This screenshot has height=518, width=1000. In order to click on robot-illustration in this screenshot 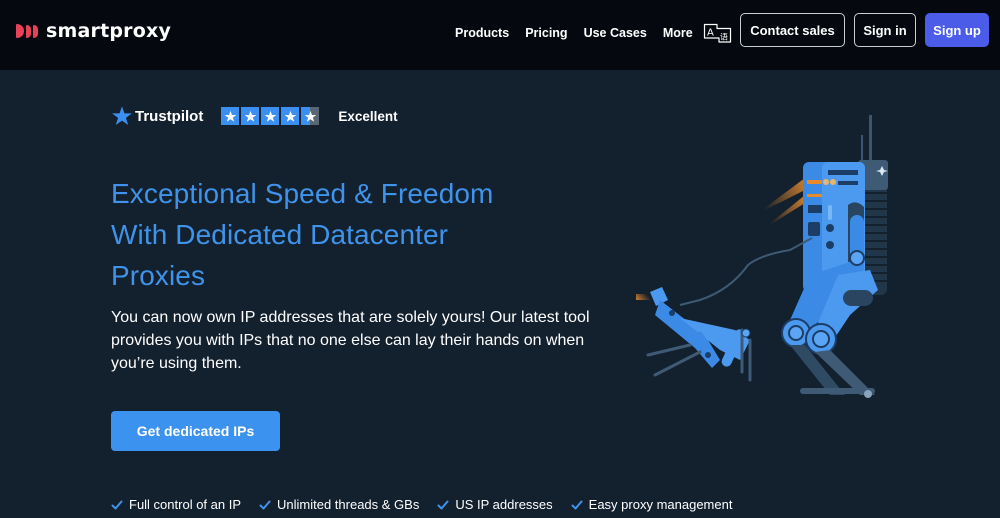, I will do `click(762, 256)`.